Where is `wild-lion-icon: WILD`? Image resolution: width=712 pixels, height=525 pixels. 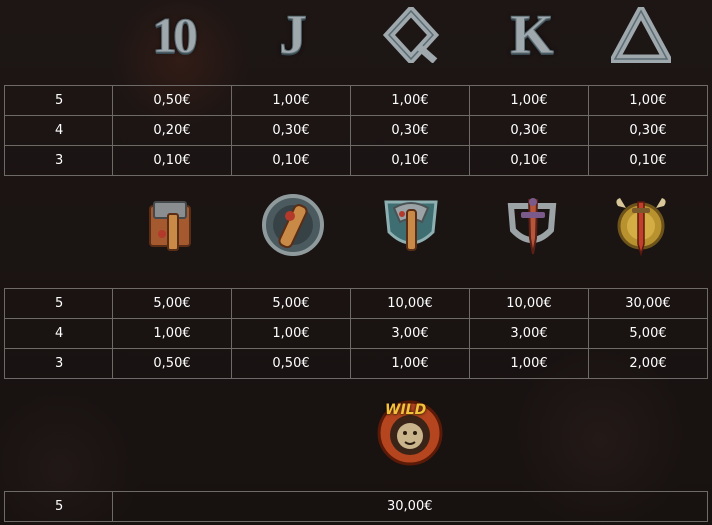
wild-lion-icon: WILD is located at coordinates (410, 431).